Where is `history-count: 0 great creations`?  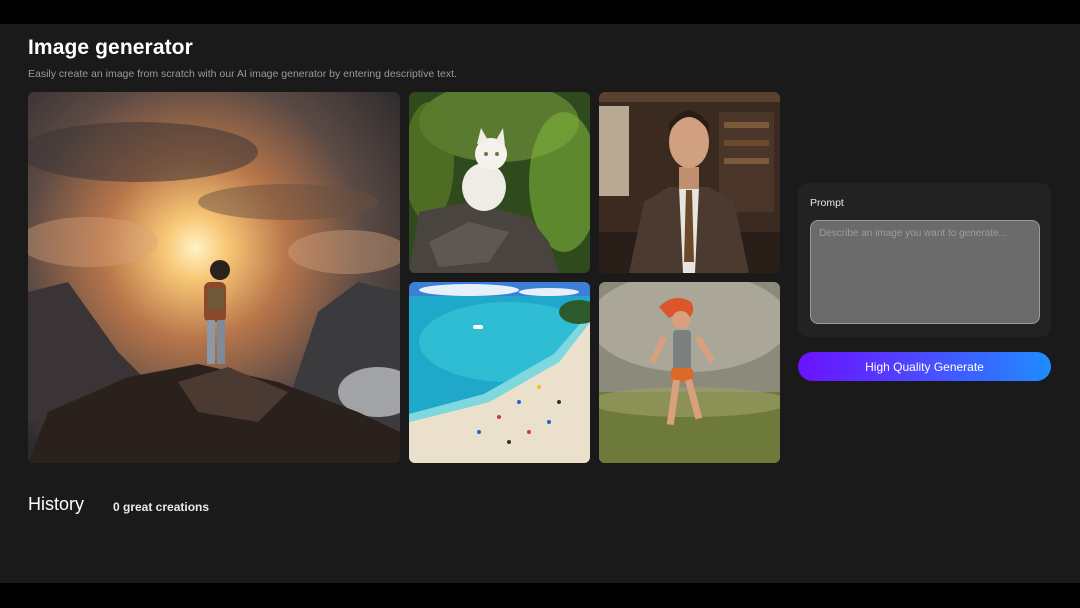
history-count: 0 great creations is located at coordinates (161, 507).